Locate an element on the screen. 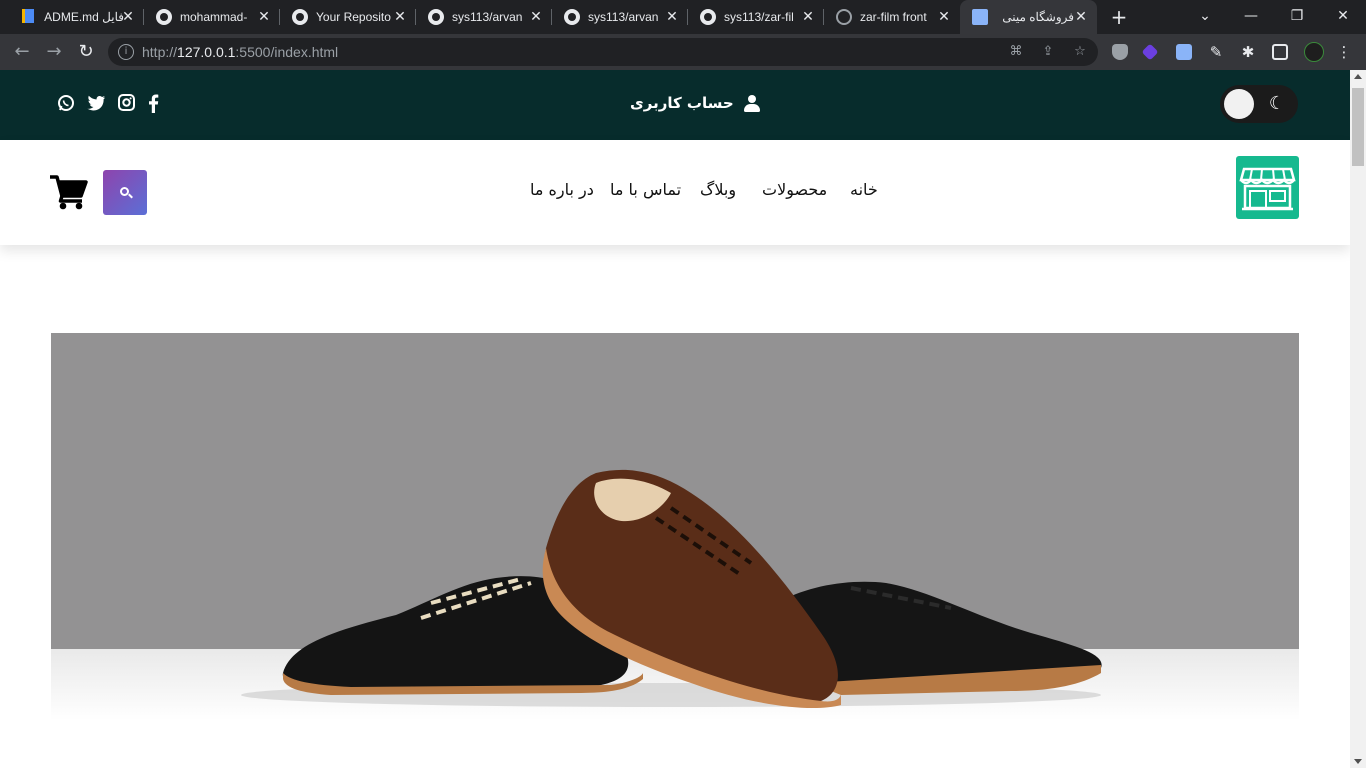 The height and width of the screenshot is (768, 1366). browser-tab: فایل README.md ✕ is located at coordinates (76, 17).